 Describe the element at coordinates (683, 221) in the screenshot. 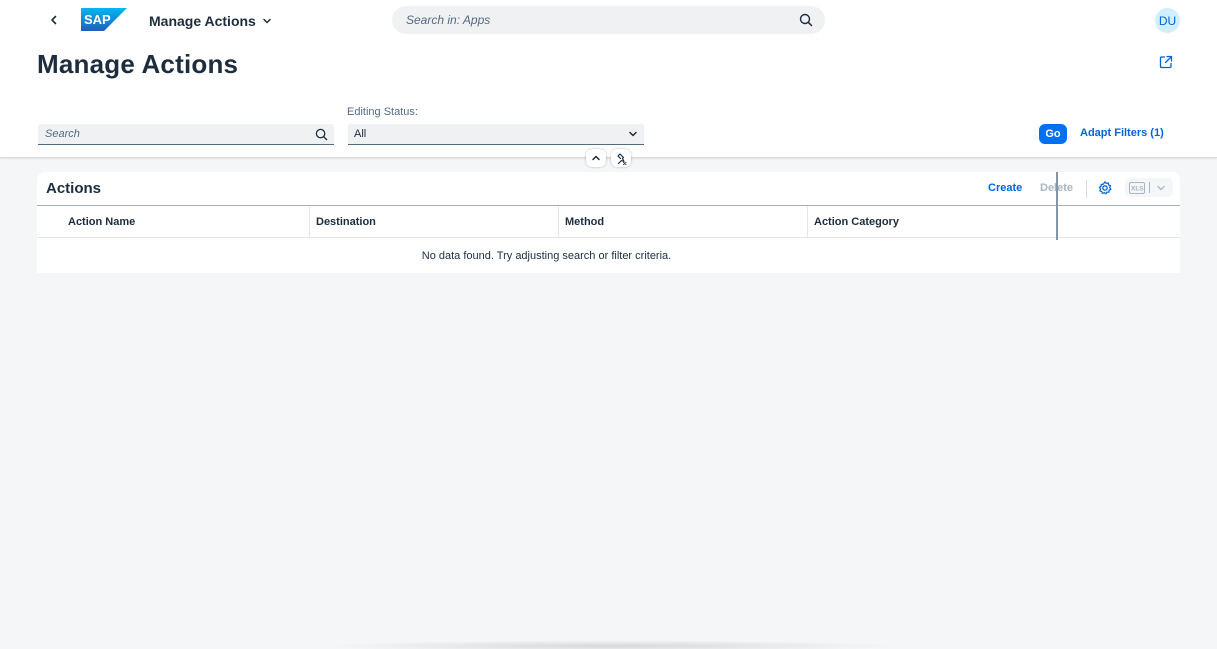

I see `column-header-method: Method` at that location.